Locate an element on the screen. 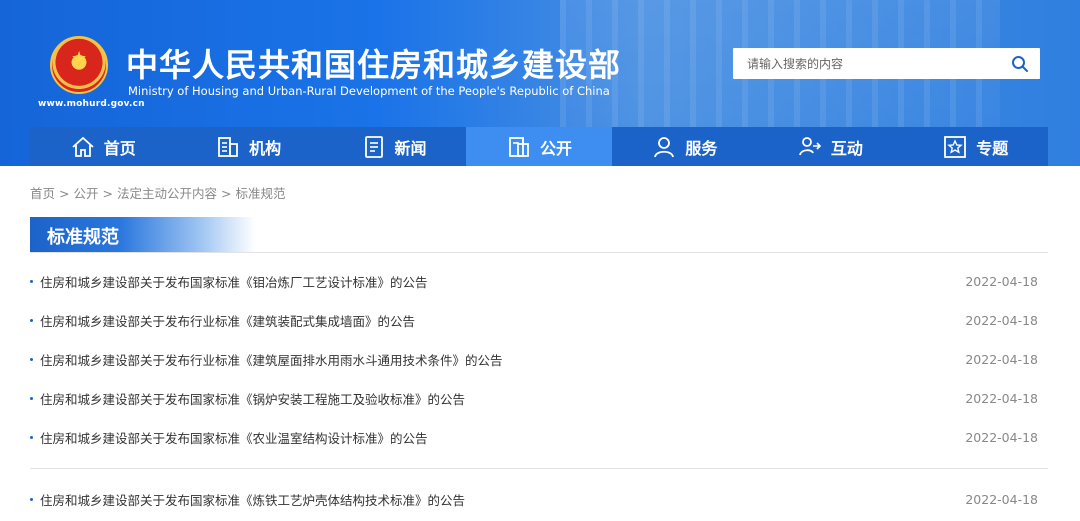 This screenshot has height=521, width=1080. building-icon is located at coordinates (228, 146).